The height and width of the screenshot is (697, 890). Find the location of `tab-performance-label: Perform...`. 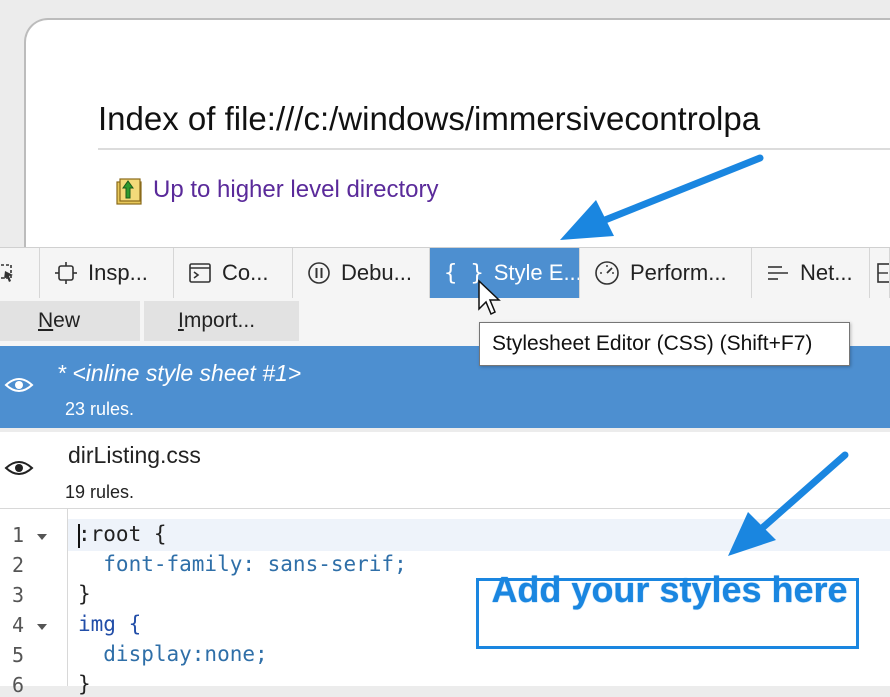

tab-performance-label: Perform... is located at coordinates (678, 272).